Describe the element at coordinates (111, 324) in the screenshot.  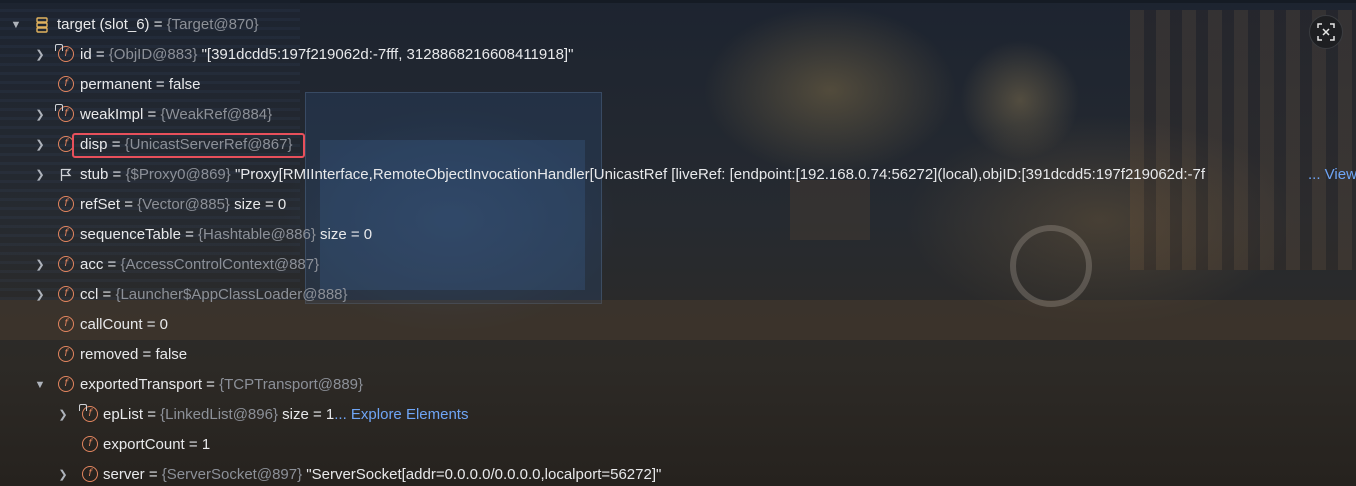
I see `variable-name: callCount` at that location.